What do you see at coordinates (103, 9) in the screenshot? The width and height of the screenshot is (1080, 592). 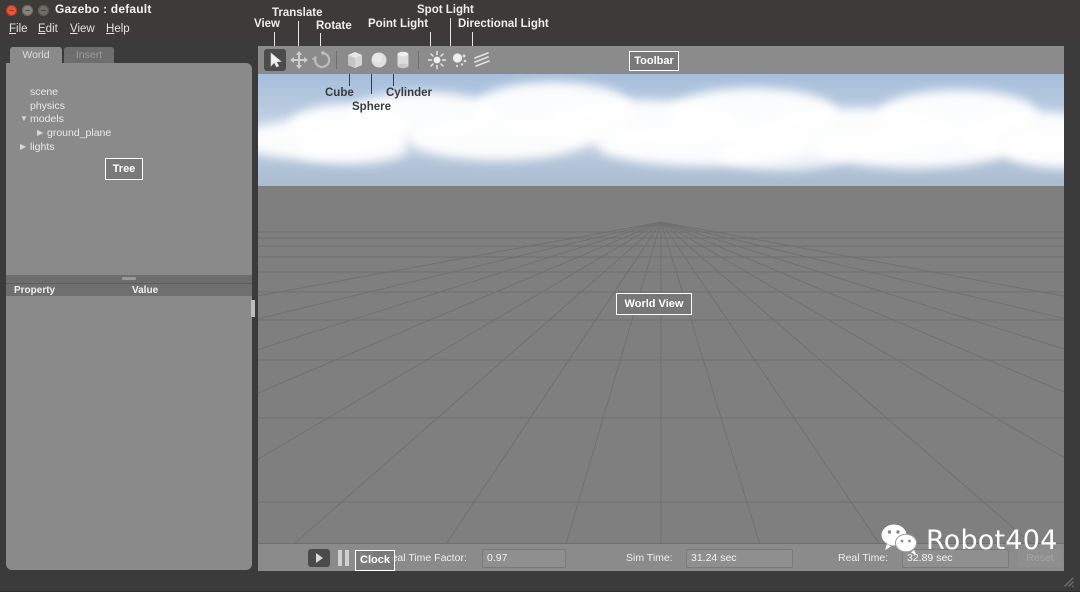 I see `window-title: Gazebo : default` at bounding box center [103, 9].